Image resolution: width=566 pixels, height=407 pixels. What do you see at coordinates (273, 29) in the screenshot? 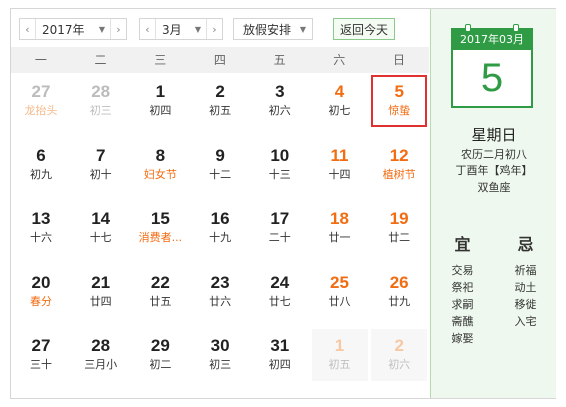
I see `holiday-schedule-select: 放假安排 ▼` at bounding box center [273, 29].